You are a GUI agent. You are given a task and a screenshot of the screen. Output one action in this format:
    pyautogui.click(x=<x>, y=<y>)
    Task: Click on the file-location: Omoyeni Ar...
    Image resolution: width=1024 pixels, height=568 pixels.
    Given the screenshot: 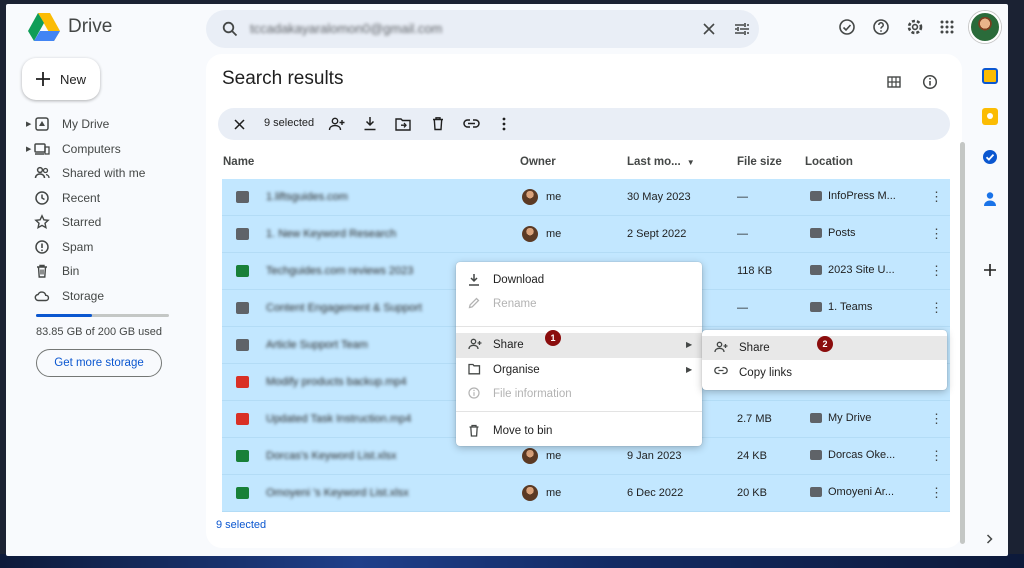 What is the action you would take?
    pyautogui.click(x=852, y=492)
    